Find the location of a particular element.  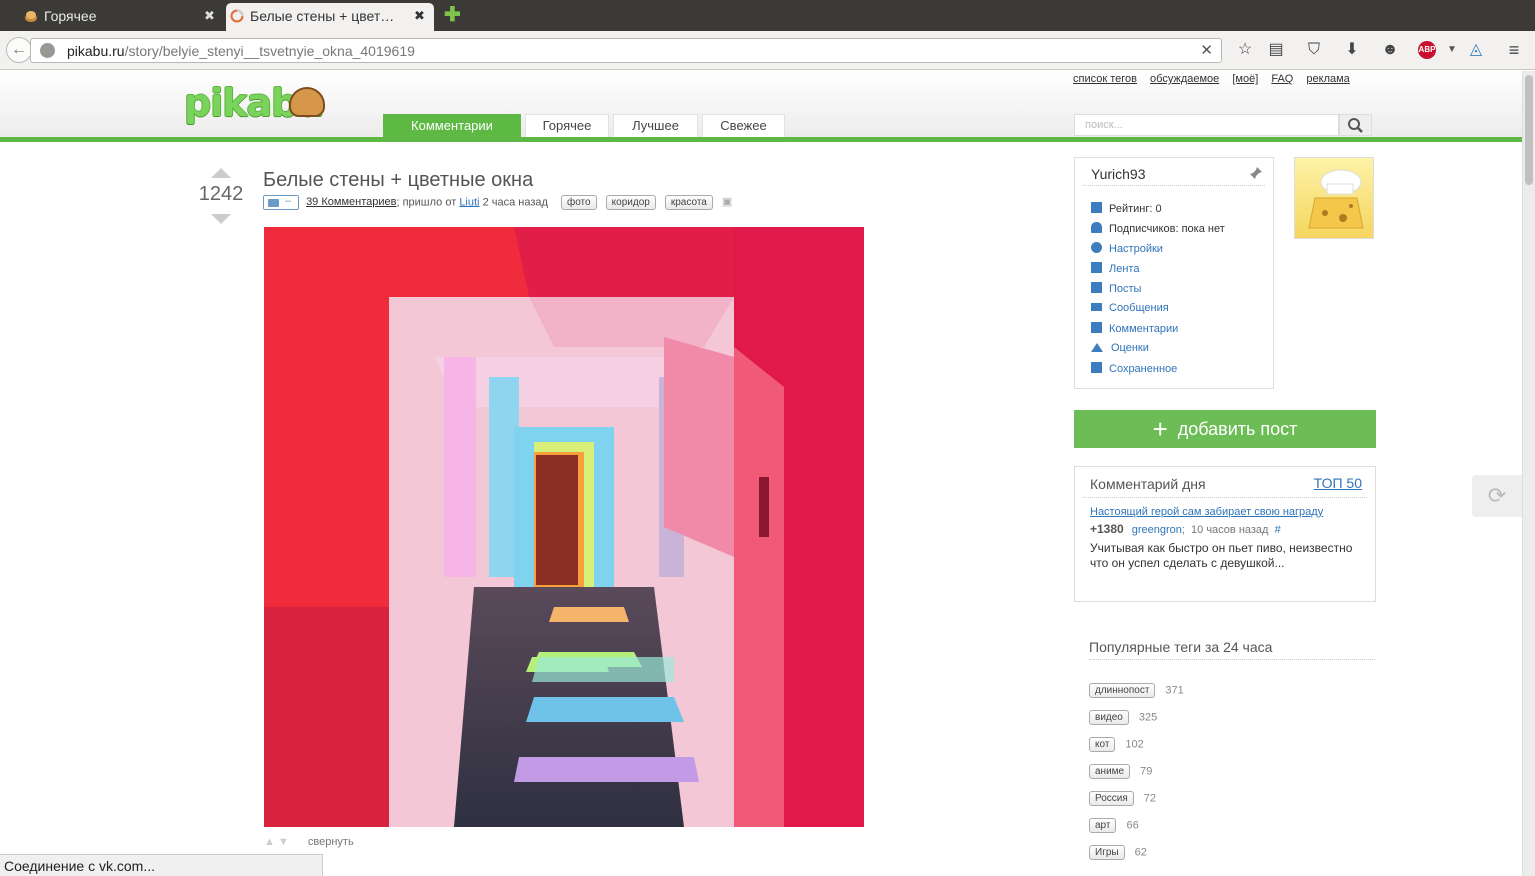

browser-tab-2: Белые стены + цвет… ✖ is located at coordinates (330, 17).